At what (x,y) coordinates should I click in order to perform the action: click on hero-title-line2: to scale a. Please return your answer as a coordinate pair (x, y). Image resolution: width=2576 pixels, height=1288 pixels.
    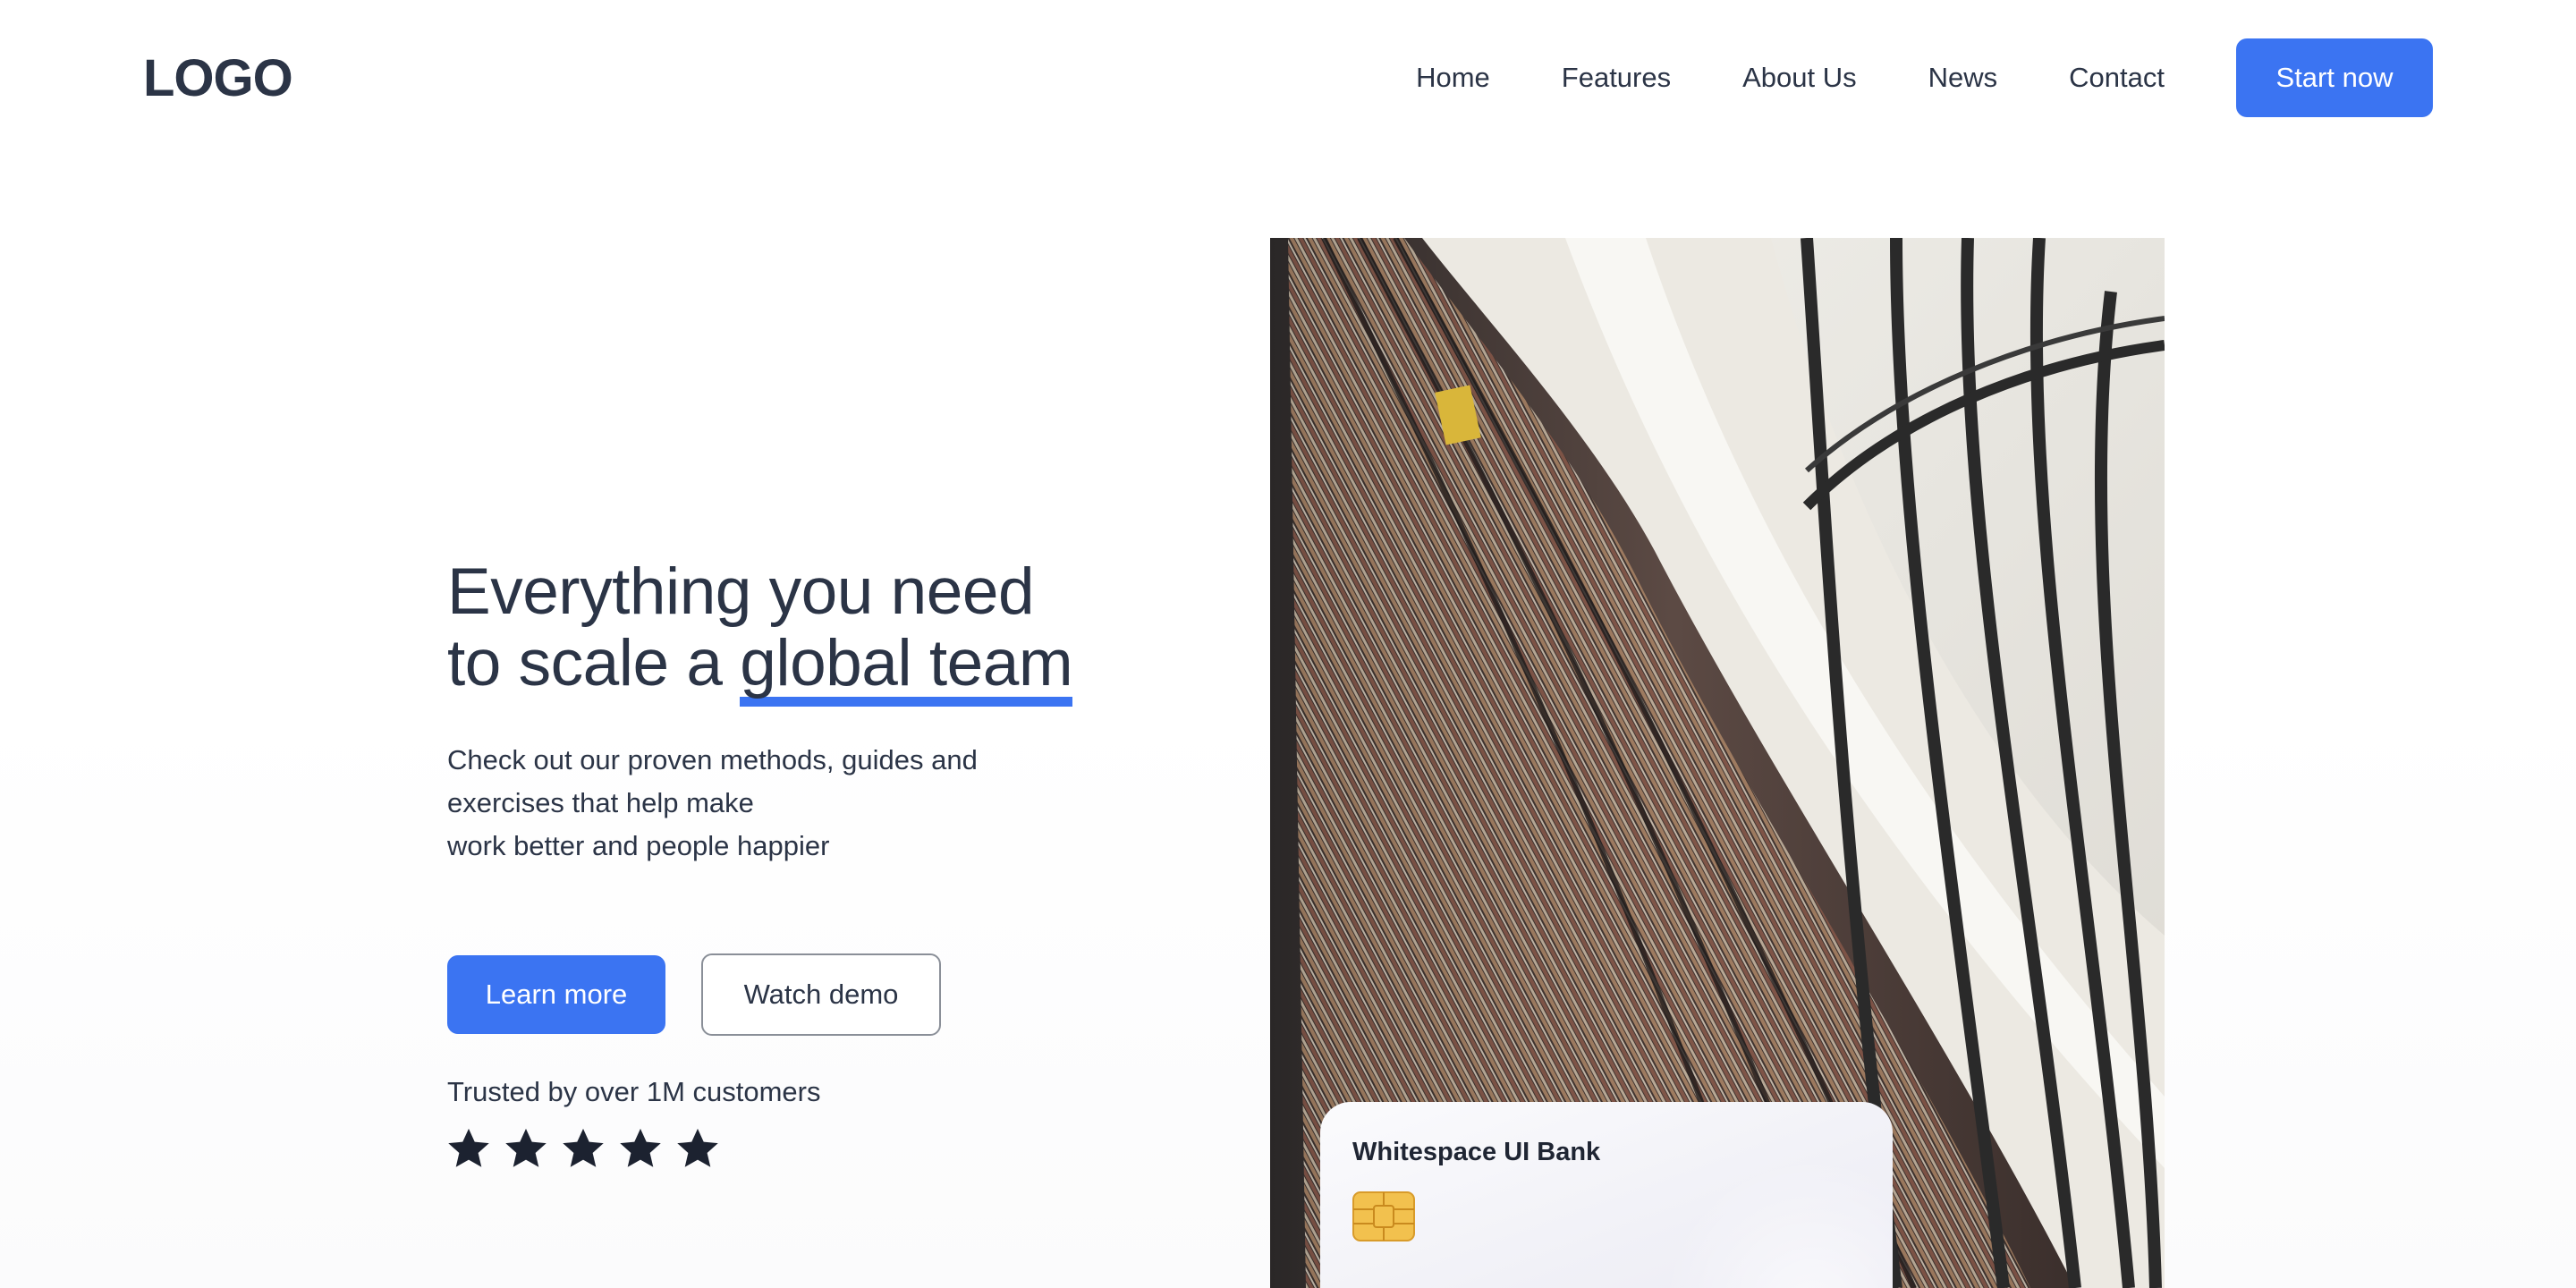
    Looking at the image, I should click on (594, 663).